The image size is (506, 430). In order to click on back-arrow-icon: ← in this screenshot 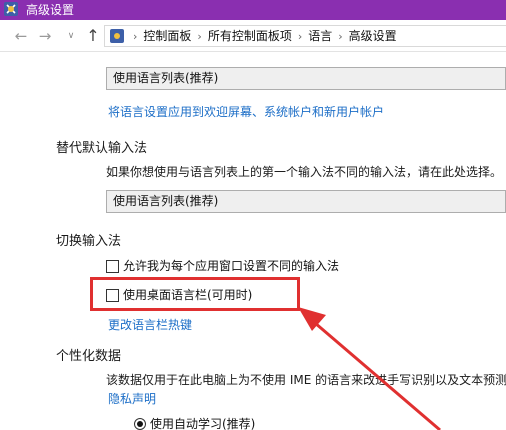, I will do `click(21, 36)`.